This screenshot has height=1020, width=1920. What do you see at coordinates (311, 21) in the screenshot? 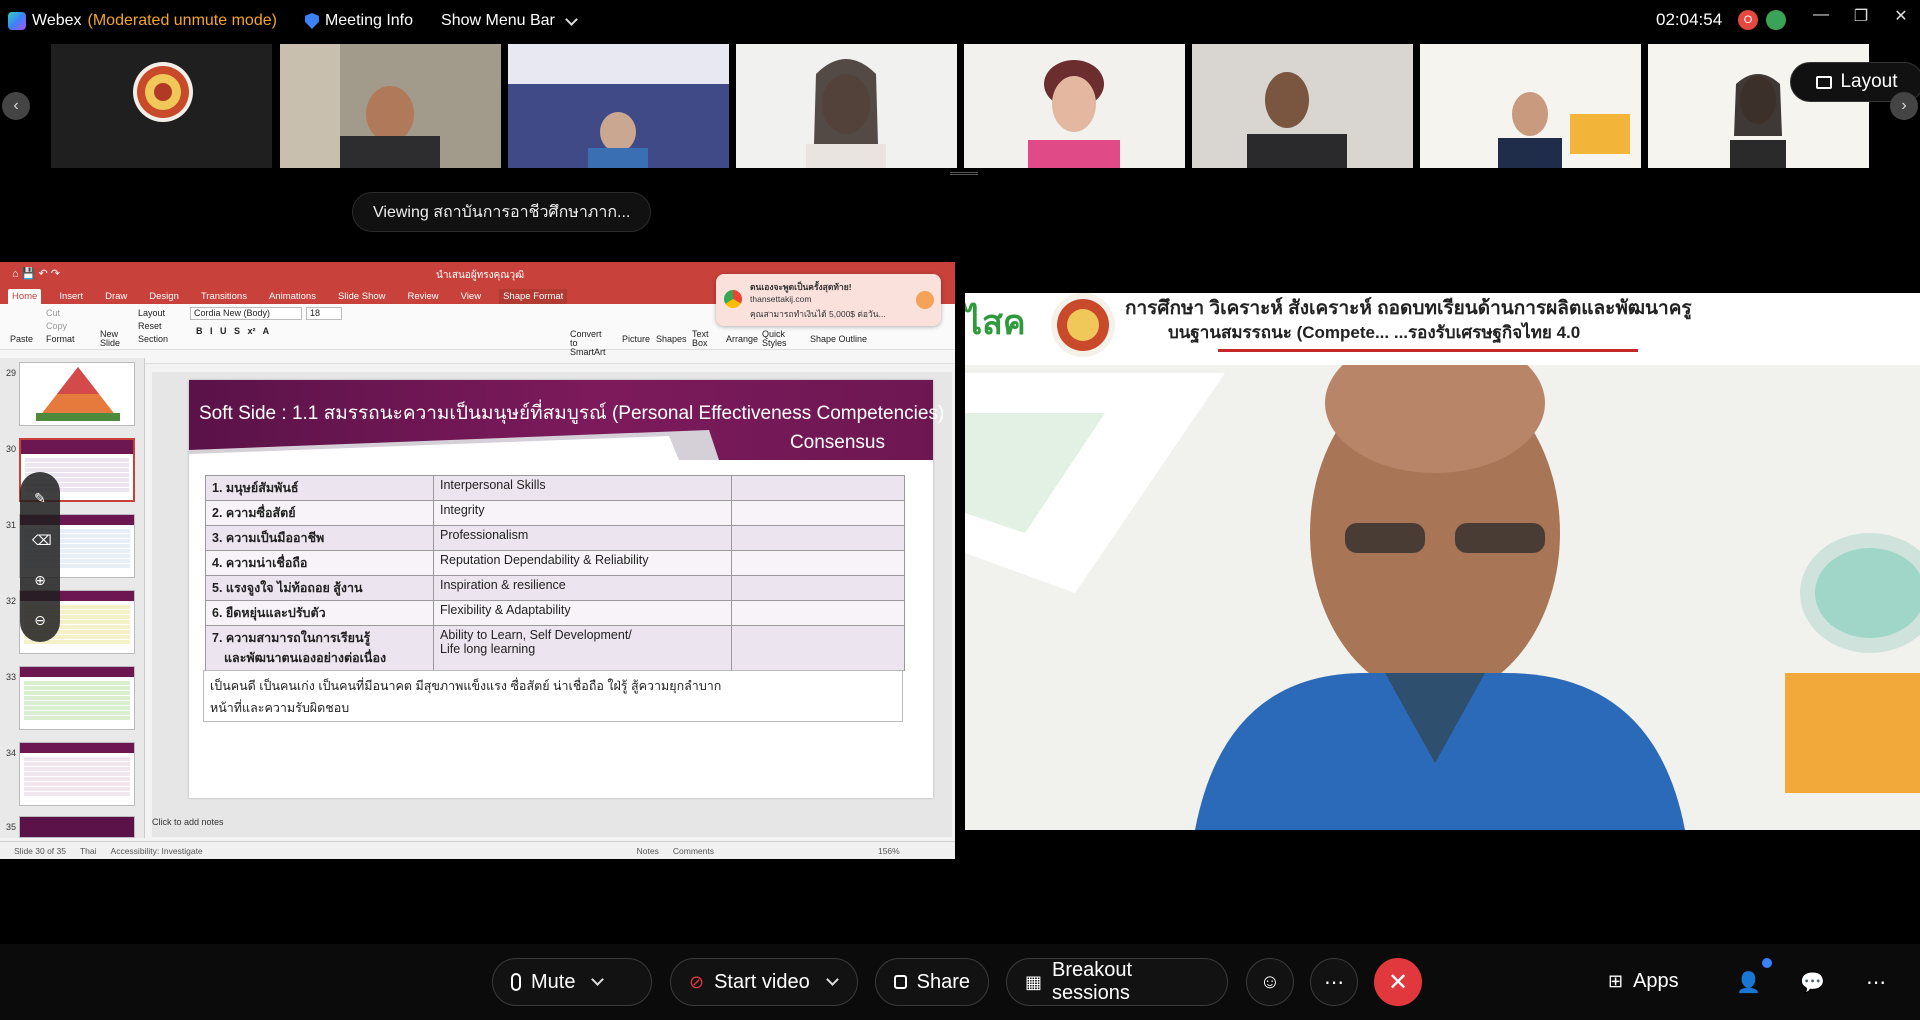
I see `shield-icon` at bounding box center [311, 21].